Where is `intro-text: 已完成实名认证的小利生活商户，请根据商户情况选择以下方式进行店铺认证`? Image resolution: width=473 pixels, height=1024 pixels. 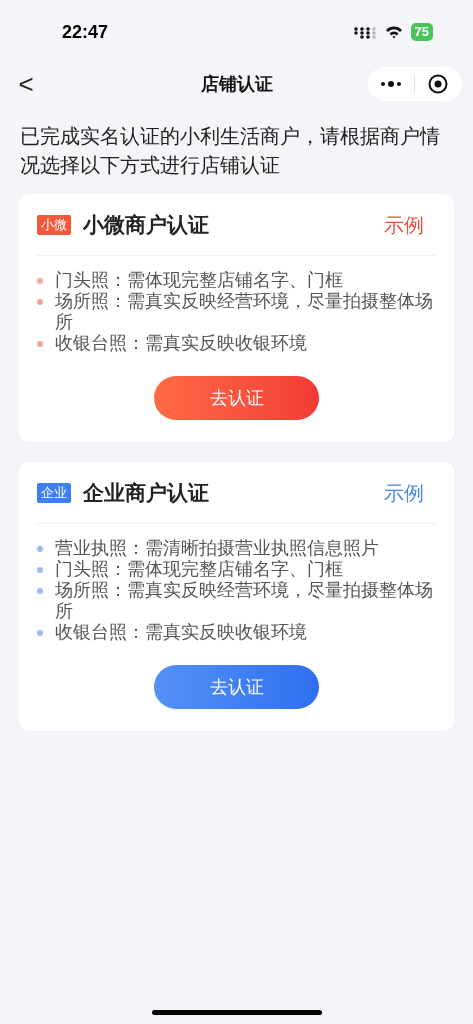
intro-text: 已完成实名认证的小利生活商户，请根据商户情况选择以下方式进行店铺认证 is located at coordinates (230, 151).